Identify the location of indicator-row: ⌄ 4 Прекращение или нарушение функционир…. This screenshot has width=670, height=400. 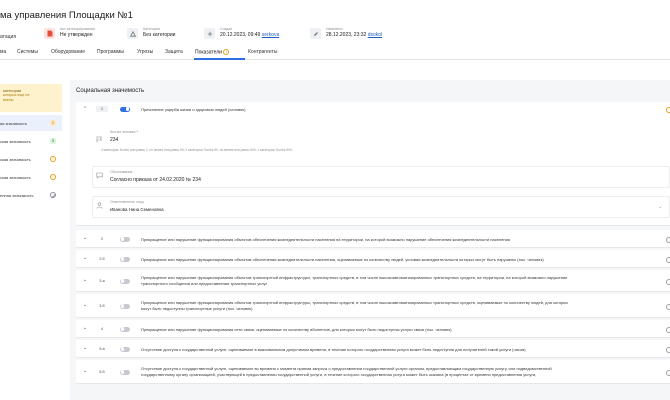
(373, 329).